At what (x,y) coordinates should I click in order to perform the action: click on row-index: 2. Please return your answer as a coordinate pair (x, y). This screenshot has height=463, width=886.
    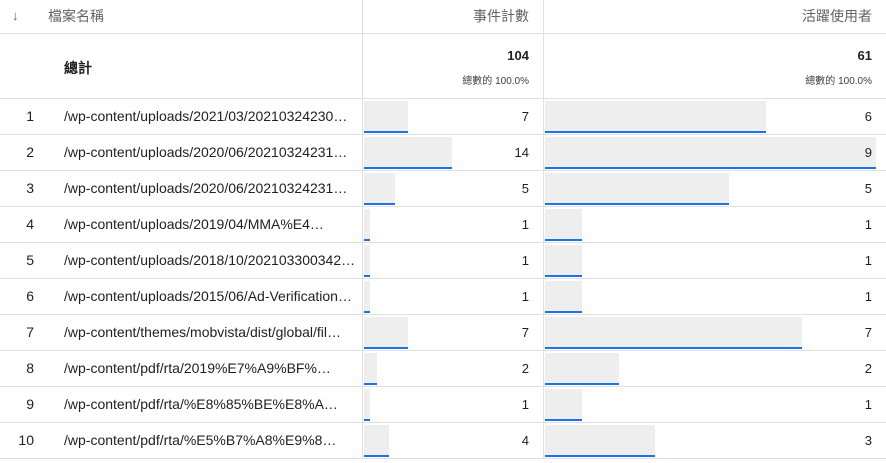
    Looking at the image, I should click on (30, 152).